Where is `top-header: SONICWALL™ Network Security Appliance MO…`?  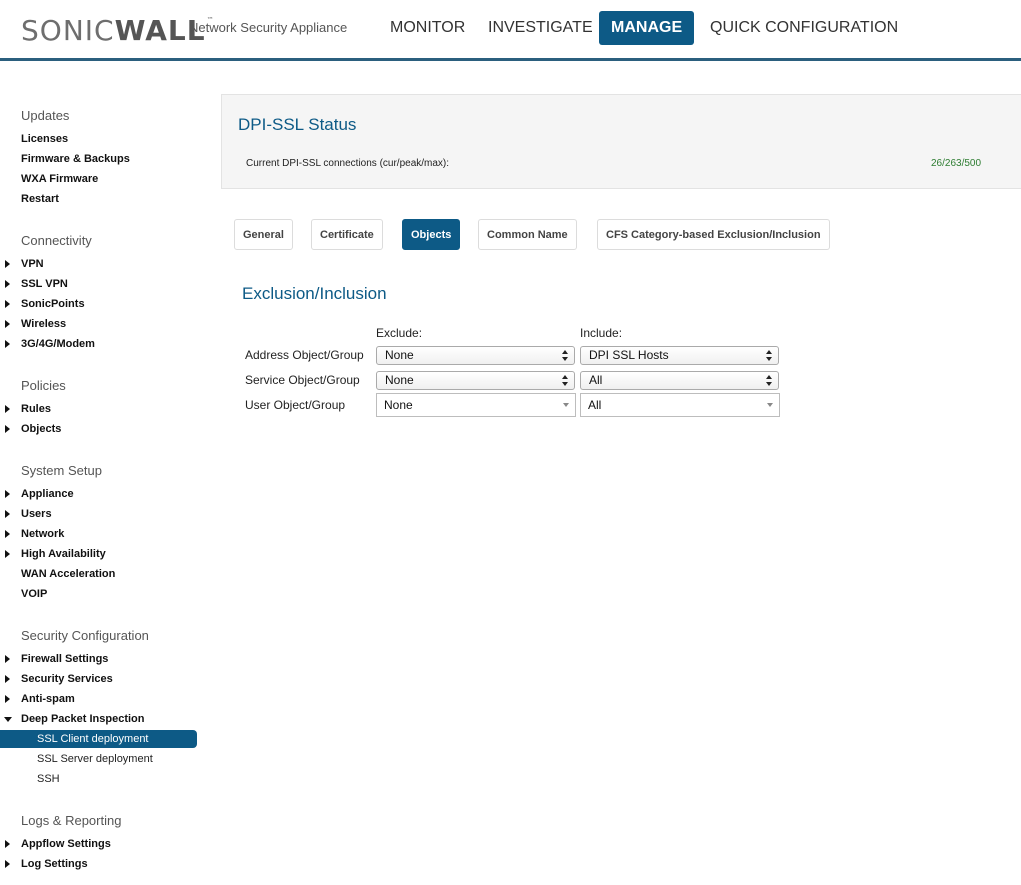
top-header: SONICWALL™ Network Security Appliance MO… is located at coordinates (510, 29).